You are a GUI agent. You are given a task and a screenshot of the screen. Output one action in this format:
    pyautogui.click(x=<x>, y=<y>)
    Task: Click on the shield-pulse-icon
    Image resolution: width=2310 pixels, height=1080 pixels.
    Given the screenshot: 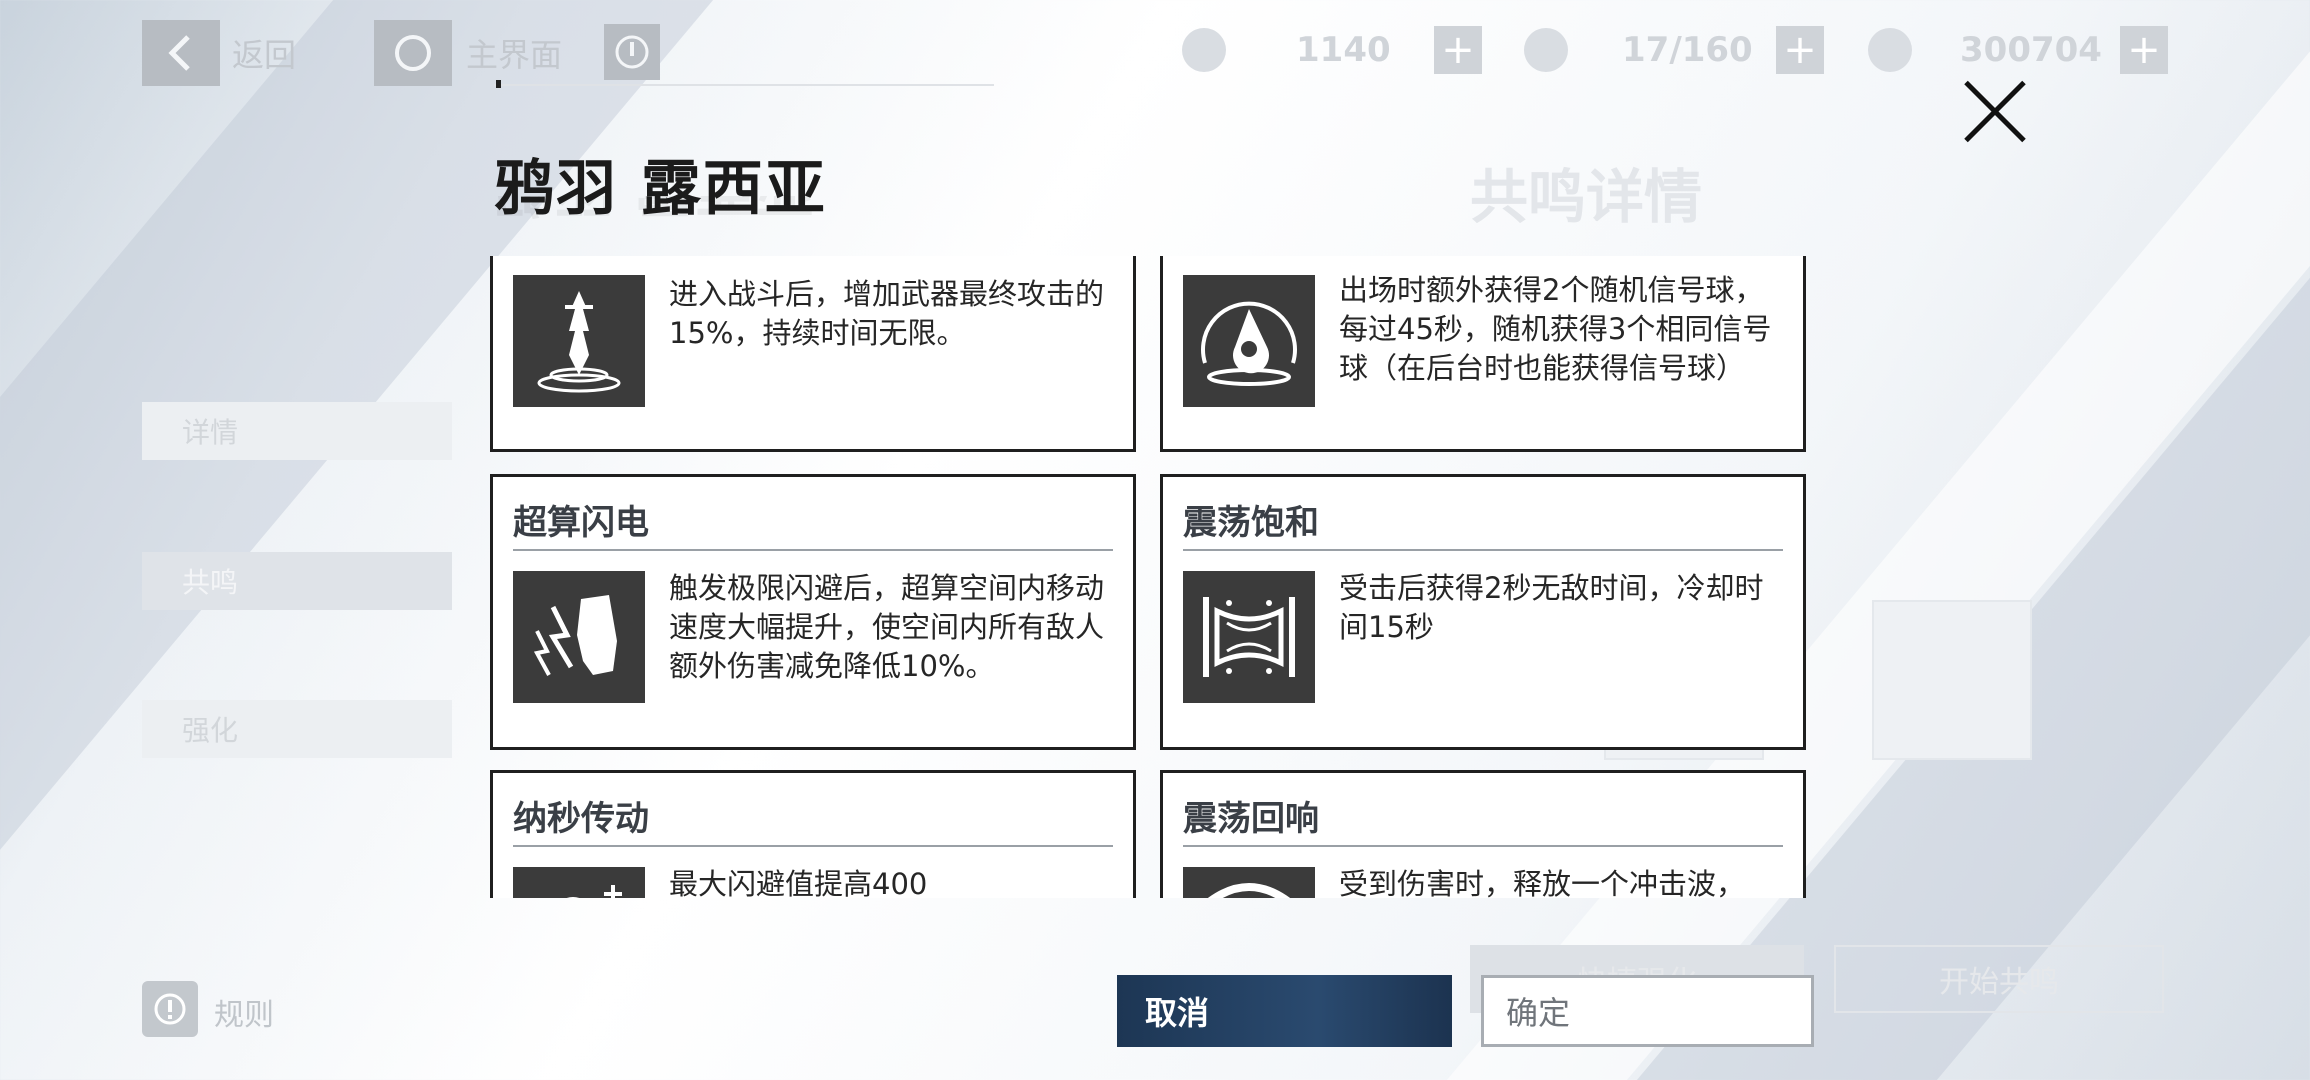 What is the action you would take?
    pyautogui.click(x=1249, y=637)
    